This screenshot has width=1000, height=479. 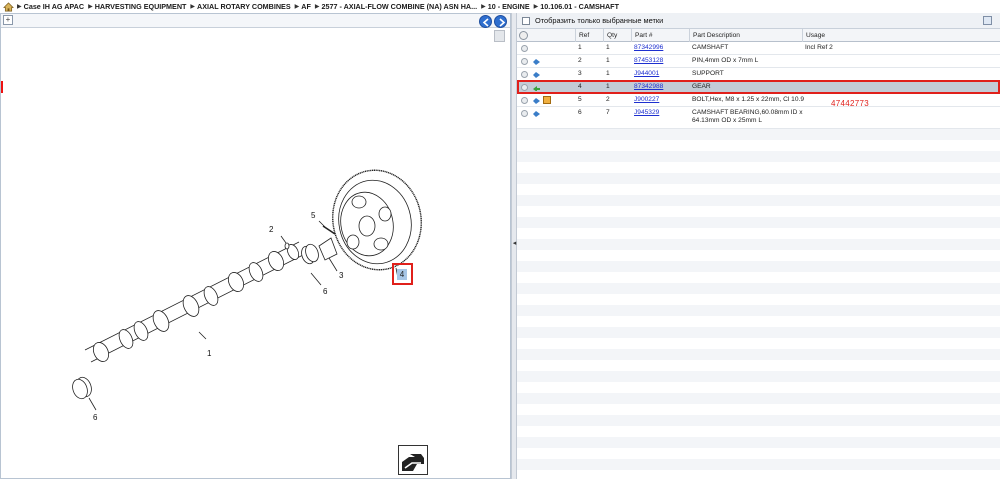 What do you see at coordinates (54, 6) in the screenshot?
I see `breadcrumb-item: Case IH AG APAC` at bounding box center [54, 6].